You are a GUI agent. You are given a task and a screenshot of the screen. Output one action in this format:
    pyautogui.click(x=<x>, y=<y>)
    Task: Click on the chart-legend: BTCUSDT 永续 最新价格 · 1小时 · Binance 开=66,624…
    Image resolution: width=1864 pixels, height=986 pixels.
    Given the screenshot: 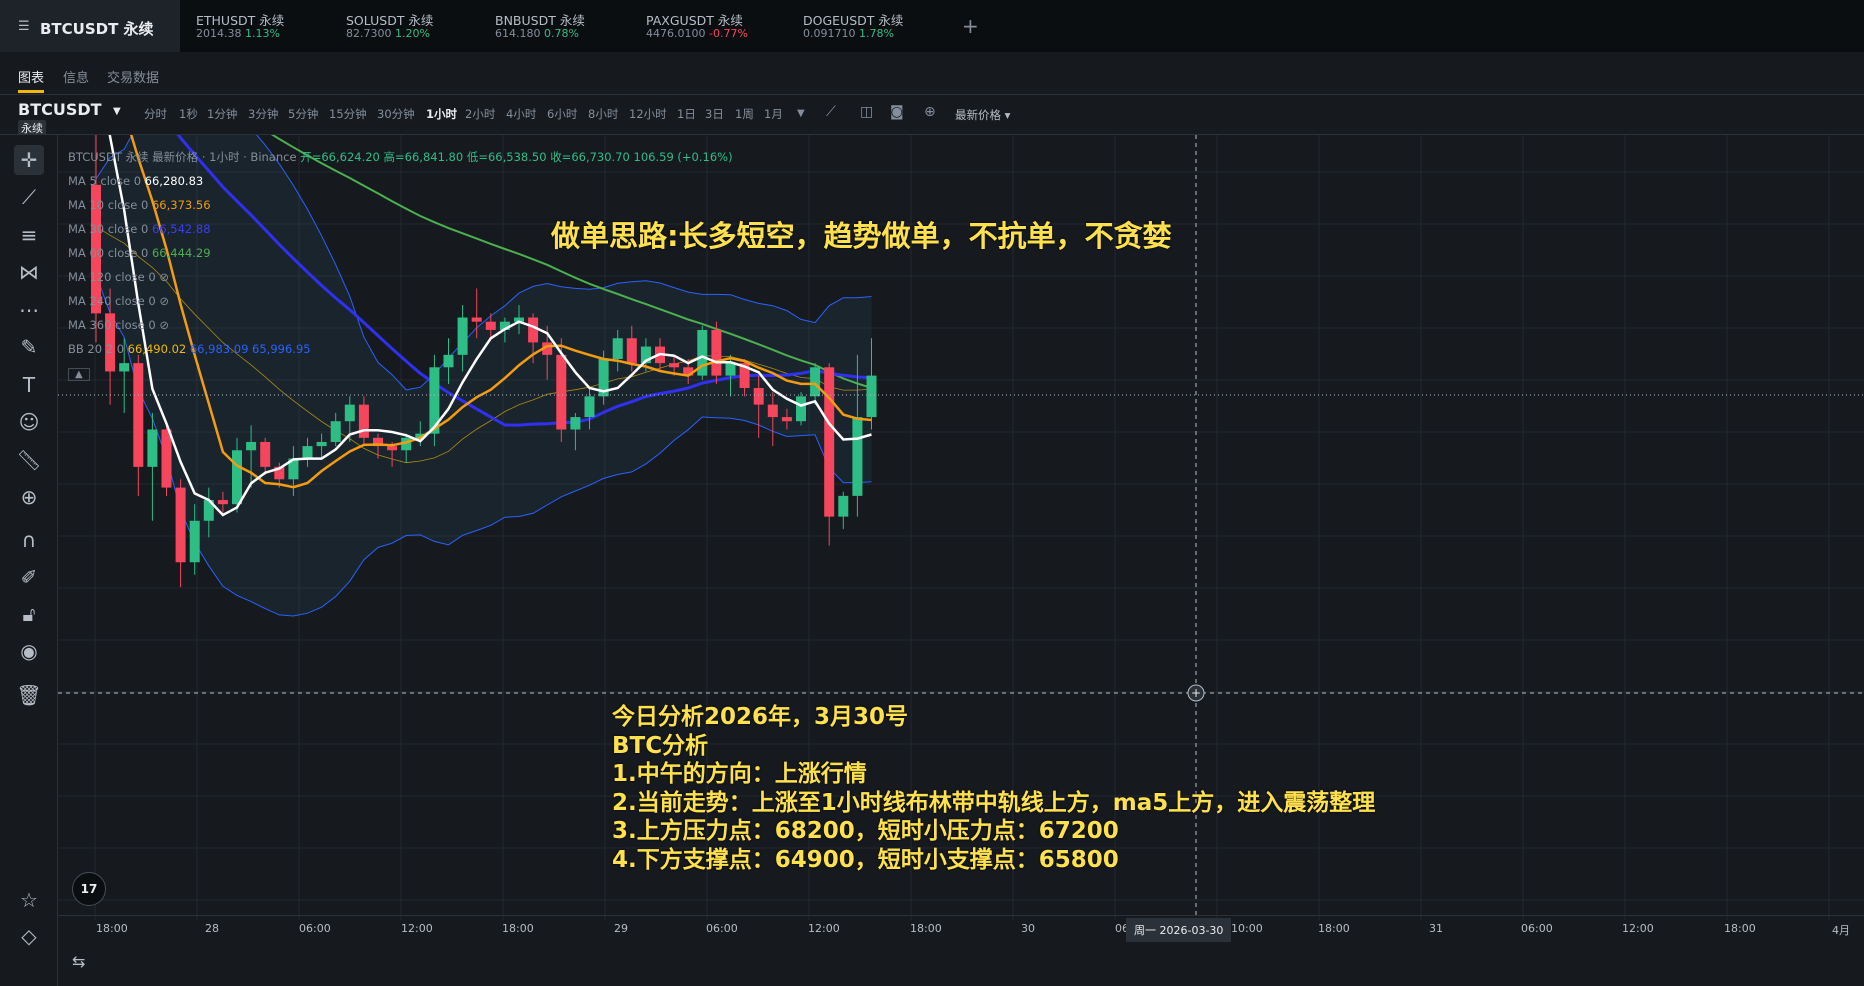 What is the action you would take?
    pyautogui.click(x=400, y=265)
    